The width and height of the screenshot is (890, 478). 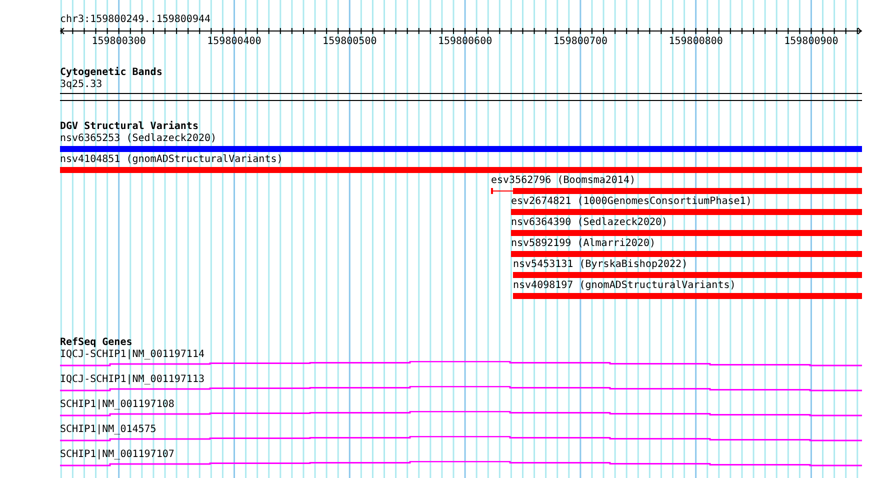 What do you see at coordinates (171, 160) in the screenshot?
I see `variant-label: nsv4104851 (gnomADStructuralVariants)` at bounding box center [171, 160].